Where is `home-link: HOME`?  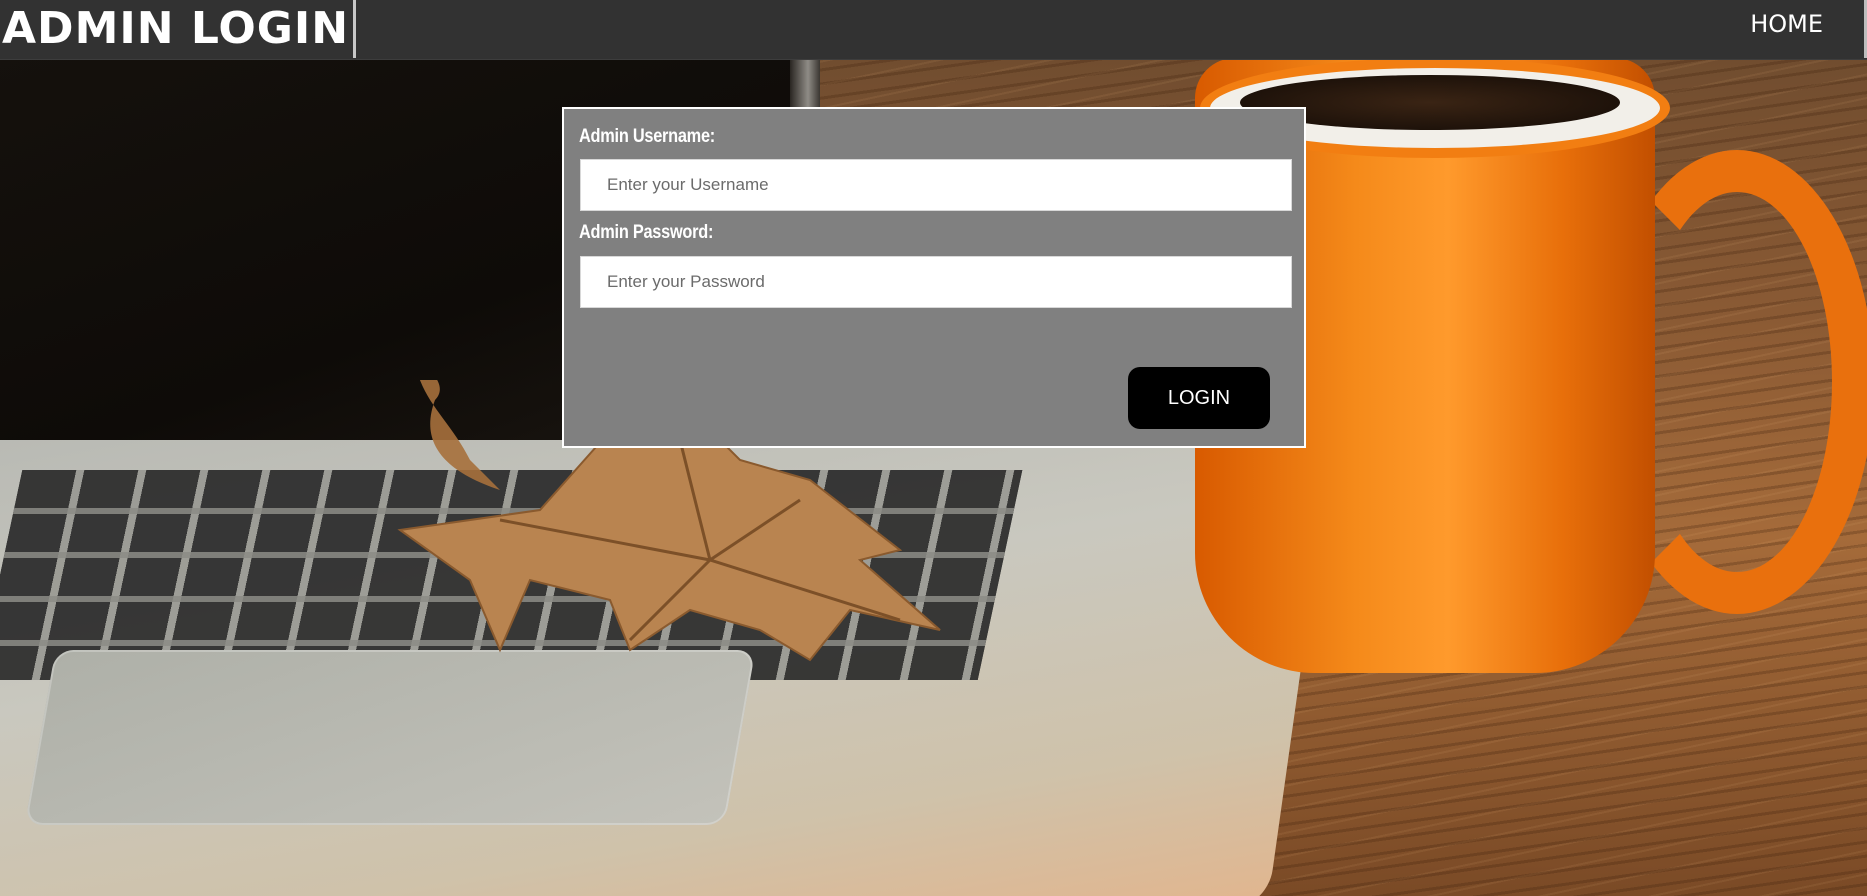 home-link: HOME is located at coordinates (1786, 24).